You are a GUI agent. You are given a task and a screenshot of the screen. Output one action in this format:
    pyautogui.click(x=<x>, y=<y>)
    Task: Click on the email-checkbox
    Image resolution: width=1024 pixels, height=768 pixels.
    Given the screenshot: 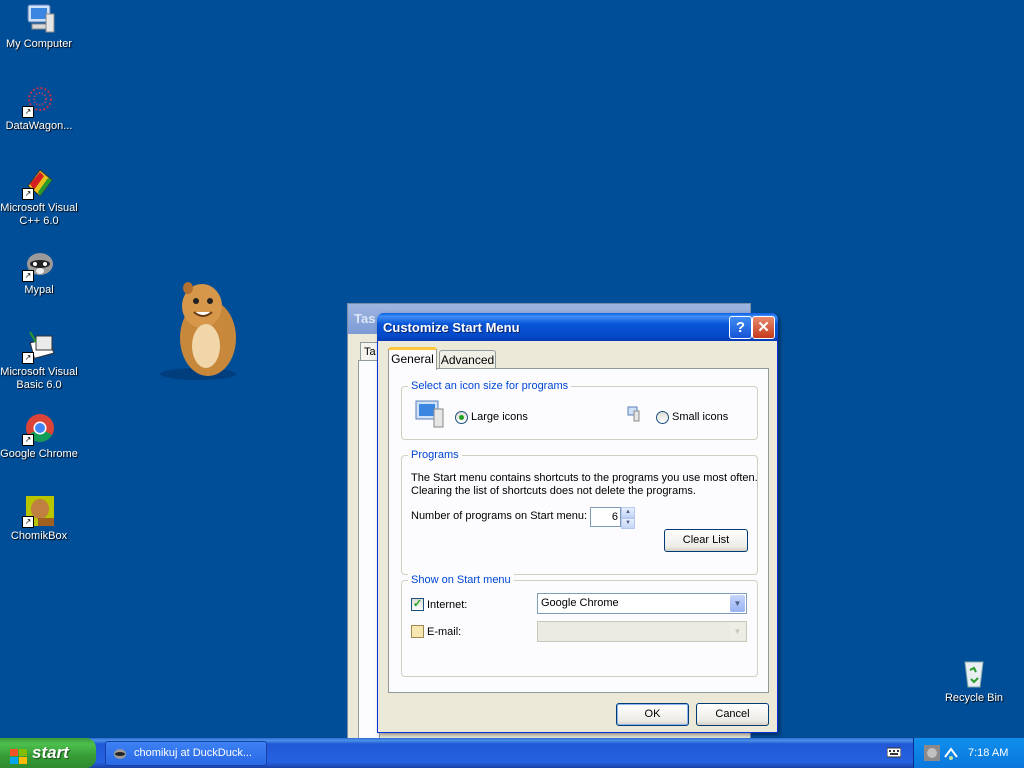 What is the action you would take?
    pyautogui.click(x=417, y=631)
    